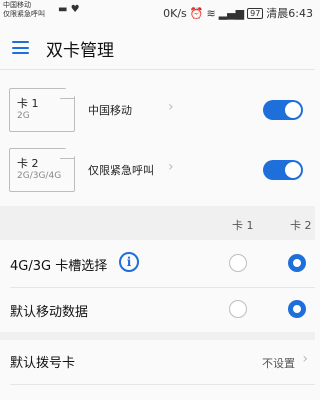  I want to click on clock: 清晨6:43, so click(289, 13).